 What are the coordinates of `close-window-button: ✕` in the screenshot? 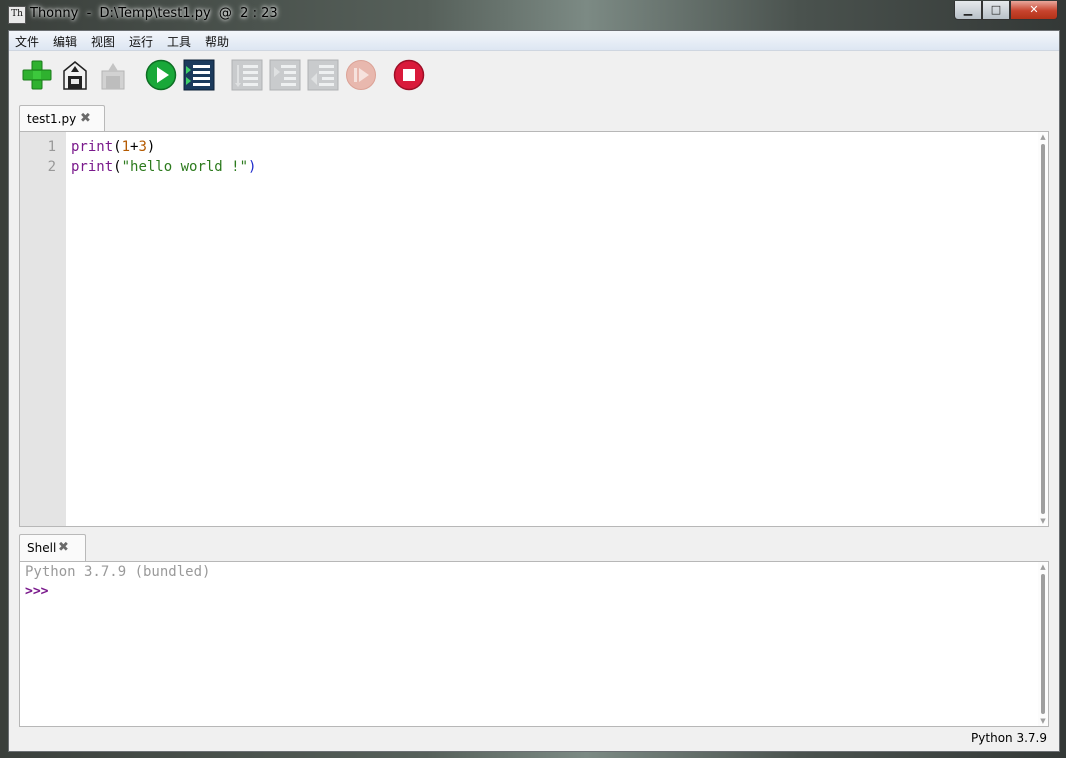 It's located at (1034, 10).